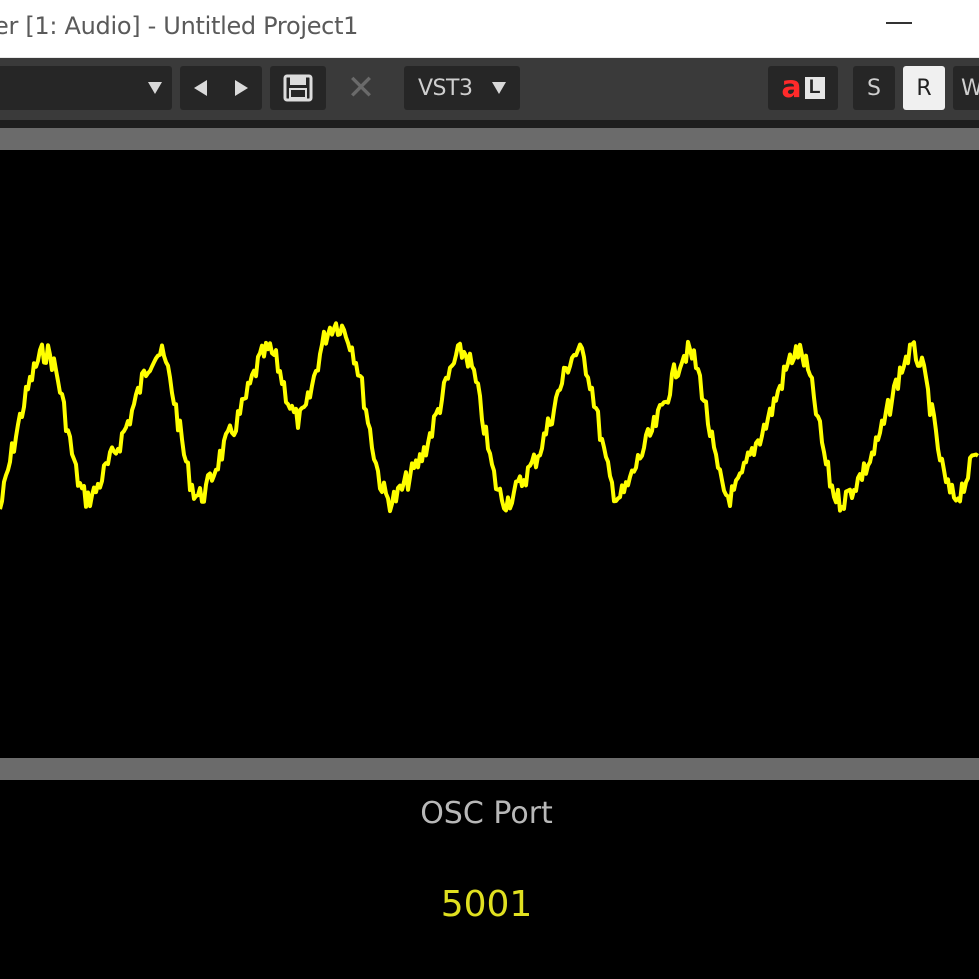 This screenshot has height=979, width=979. Describe the element at coordinates (445, 88) in the screenshot. I see `plugin-format-label: VST3` at that location.